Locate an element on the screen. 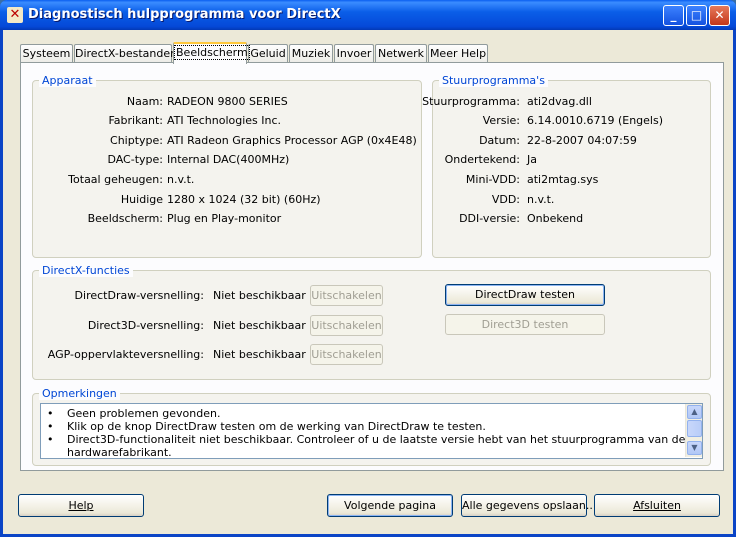 The width and height of the screenshot is (736, 537). notes-group-title: Opmerkingen is located at coordinates (79, 393).